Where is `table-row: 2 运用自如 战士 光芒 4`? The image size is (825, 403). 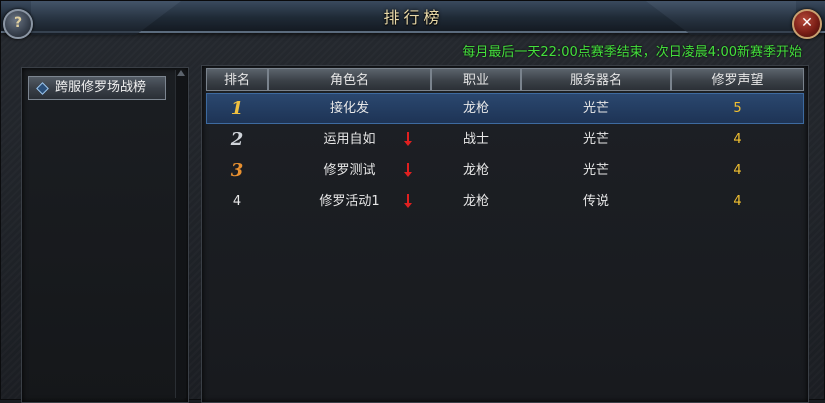
table-row: 2 运用自如 战士 光芒 4 is located at coordinates (505, 139).